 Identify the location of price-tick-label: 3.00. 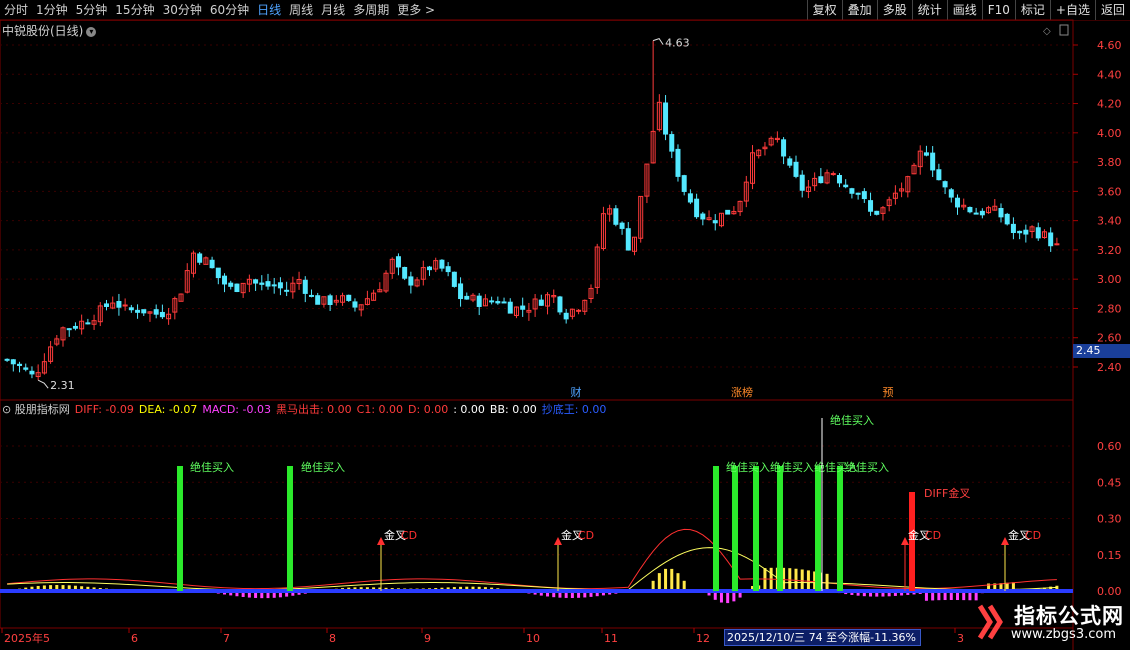
(1109, 279).